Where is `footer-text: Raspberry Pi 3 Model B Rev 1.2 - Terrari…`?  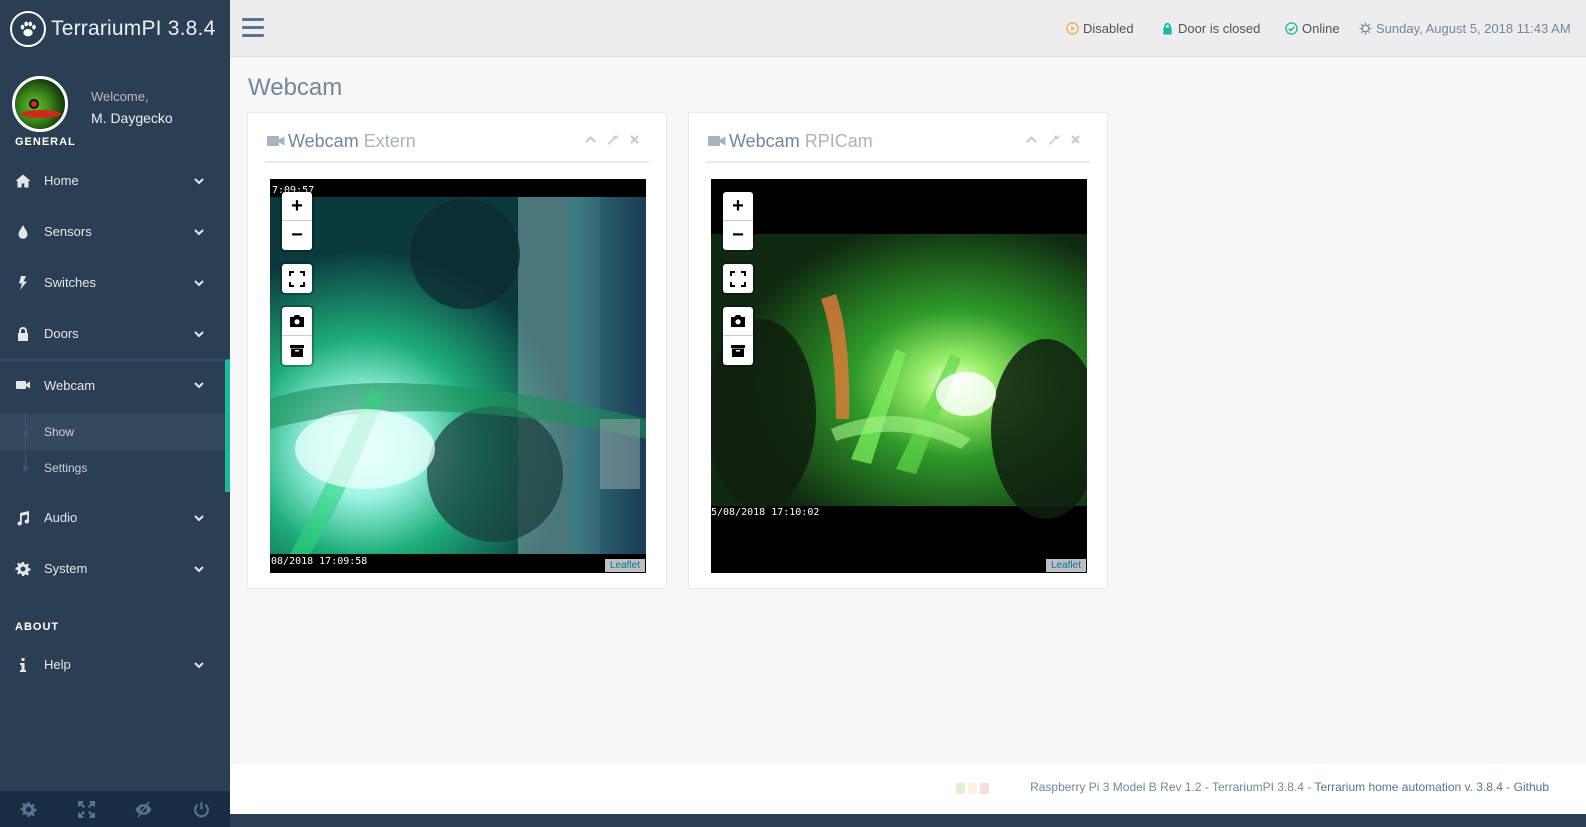
footer-text: Raspberry Pi 3 Model B Rev 1.2 - Terrari… is located at coordinates (1289, 787).